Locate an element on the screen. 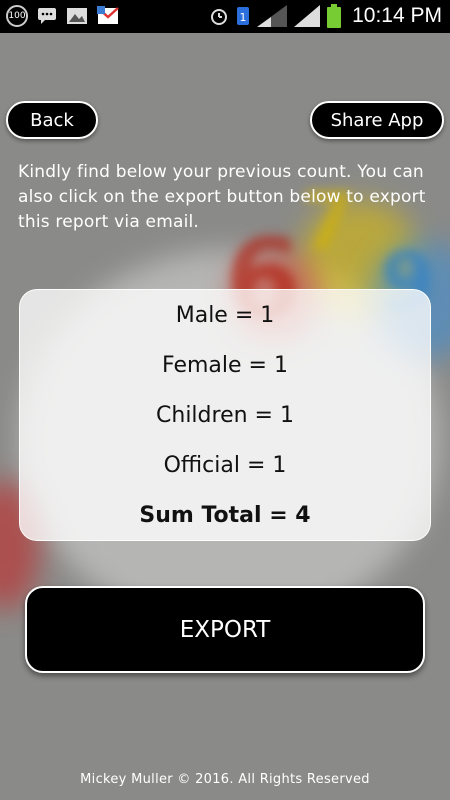 The image size is (450, 800). export-button: EXPORT is located at coordinates (225, 629).